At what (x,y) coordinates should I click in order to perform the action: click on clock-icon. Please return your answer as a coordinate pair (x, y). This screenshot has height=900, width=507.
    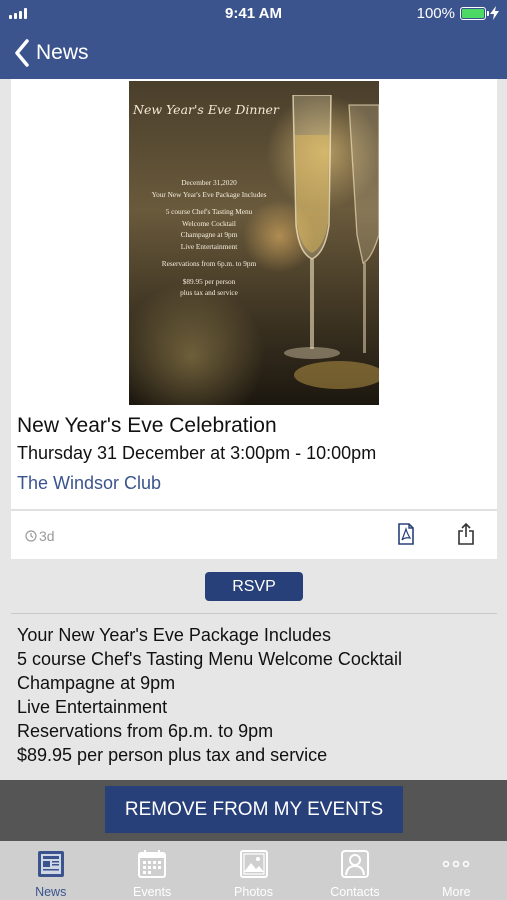
    Looking at the image, I should click on (31, 536).